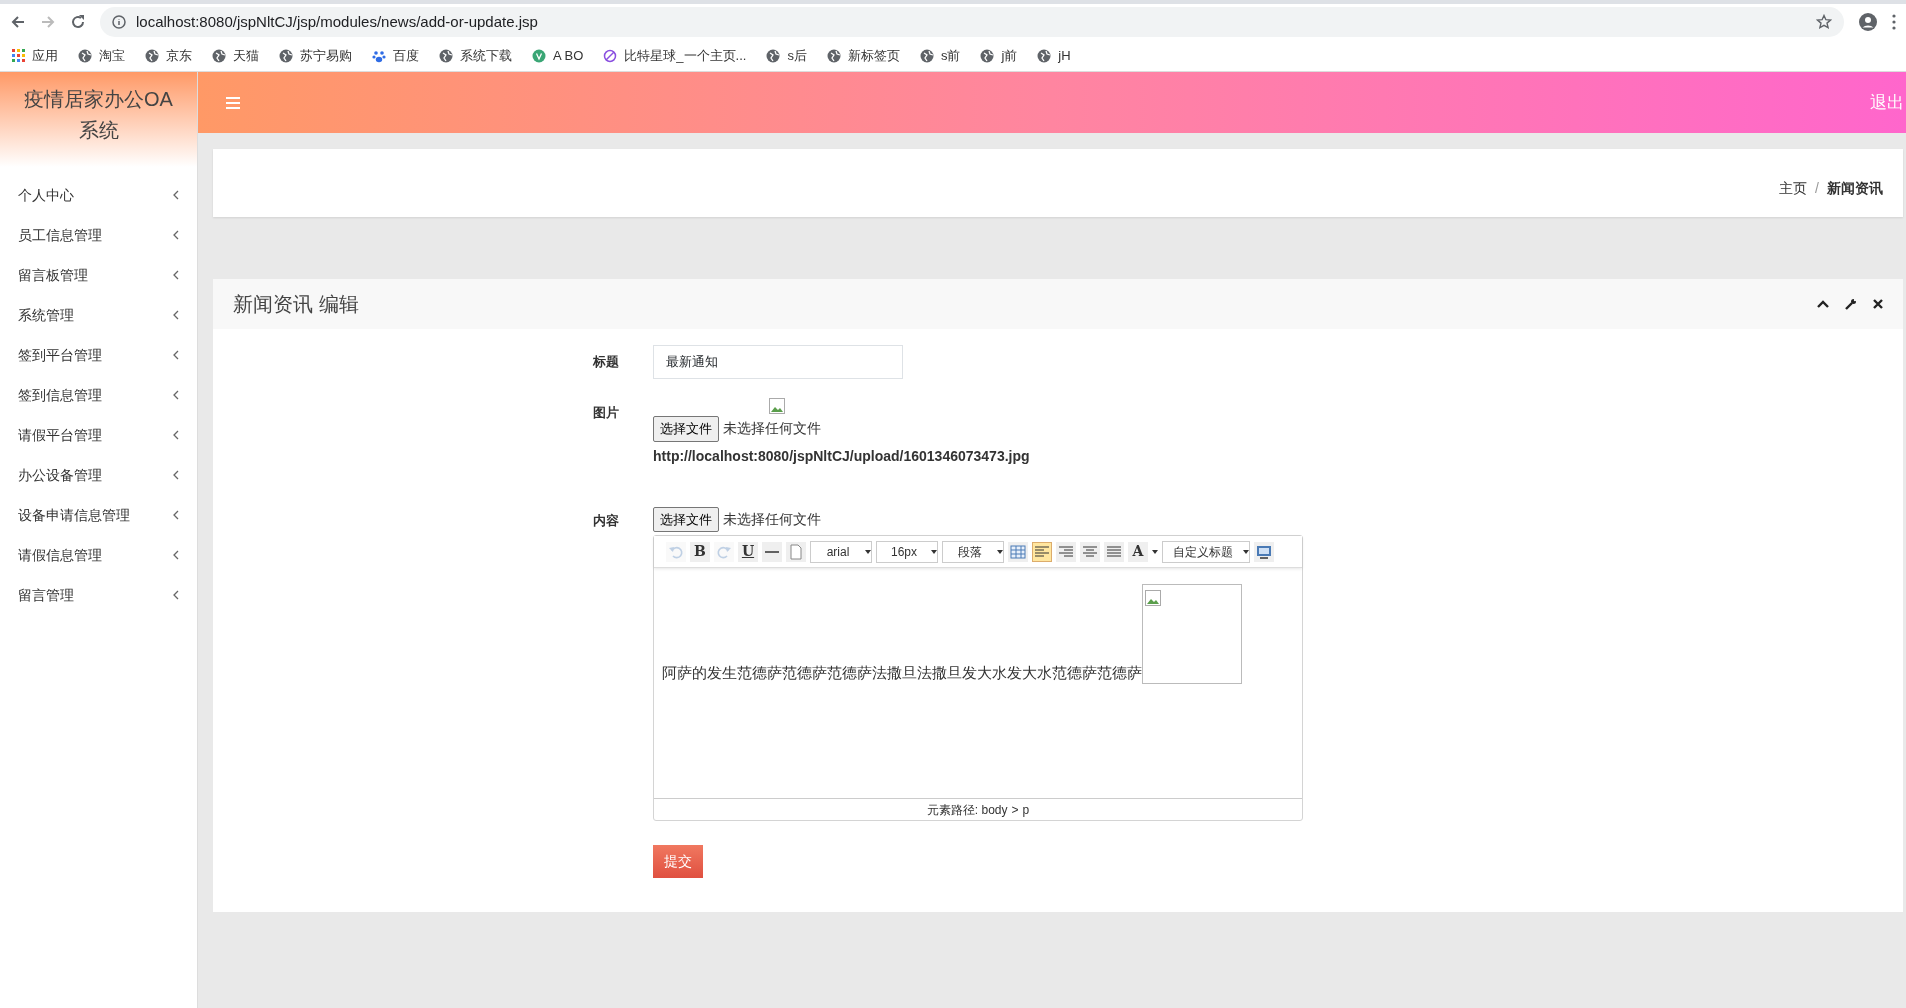 This screenshot has height=1008, width=1906. I want to click on dropdown-value: 自定义标题, so click(1203, 552).